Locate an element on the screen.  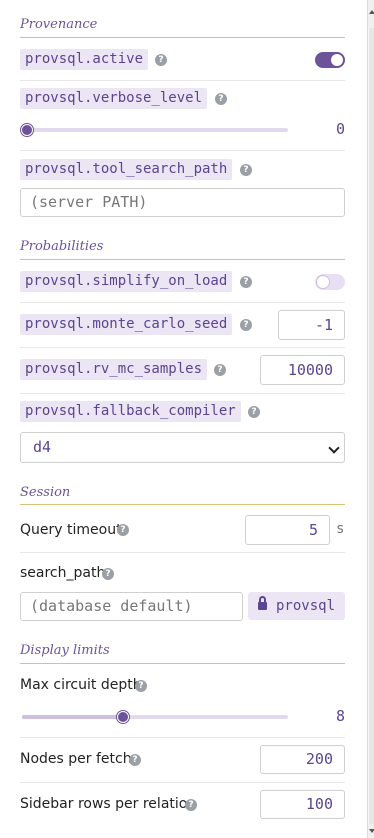
section-title-provenance: Provenance is located at coordinates (59, 24).